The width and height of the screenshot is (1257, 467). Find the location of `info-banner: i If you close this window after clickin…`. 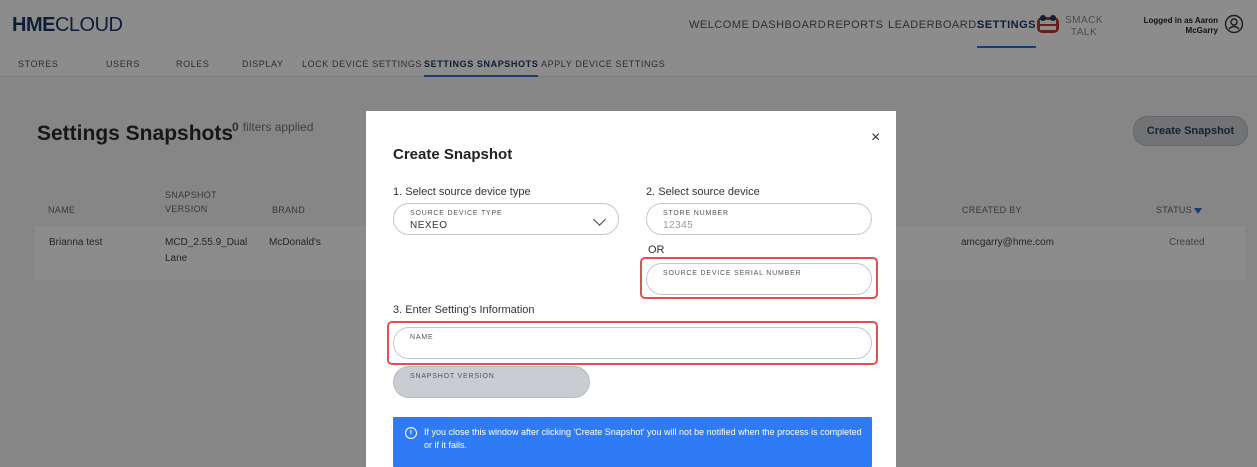

info-banner: i If you close this window after clickin… is located at coordinates (632, 442).